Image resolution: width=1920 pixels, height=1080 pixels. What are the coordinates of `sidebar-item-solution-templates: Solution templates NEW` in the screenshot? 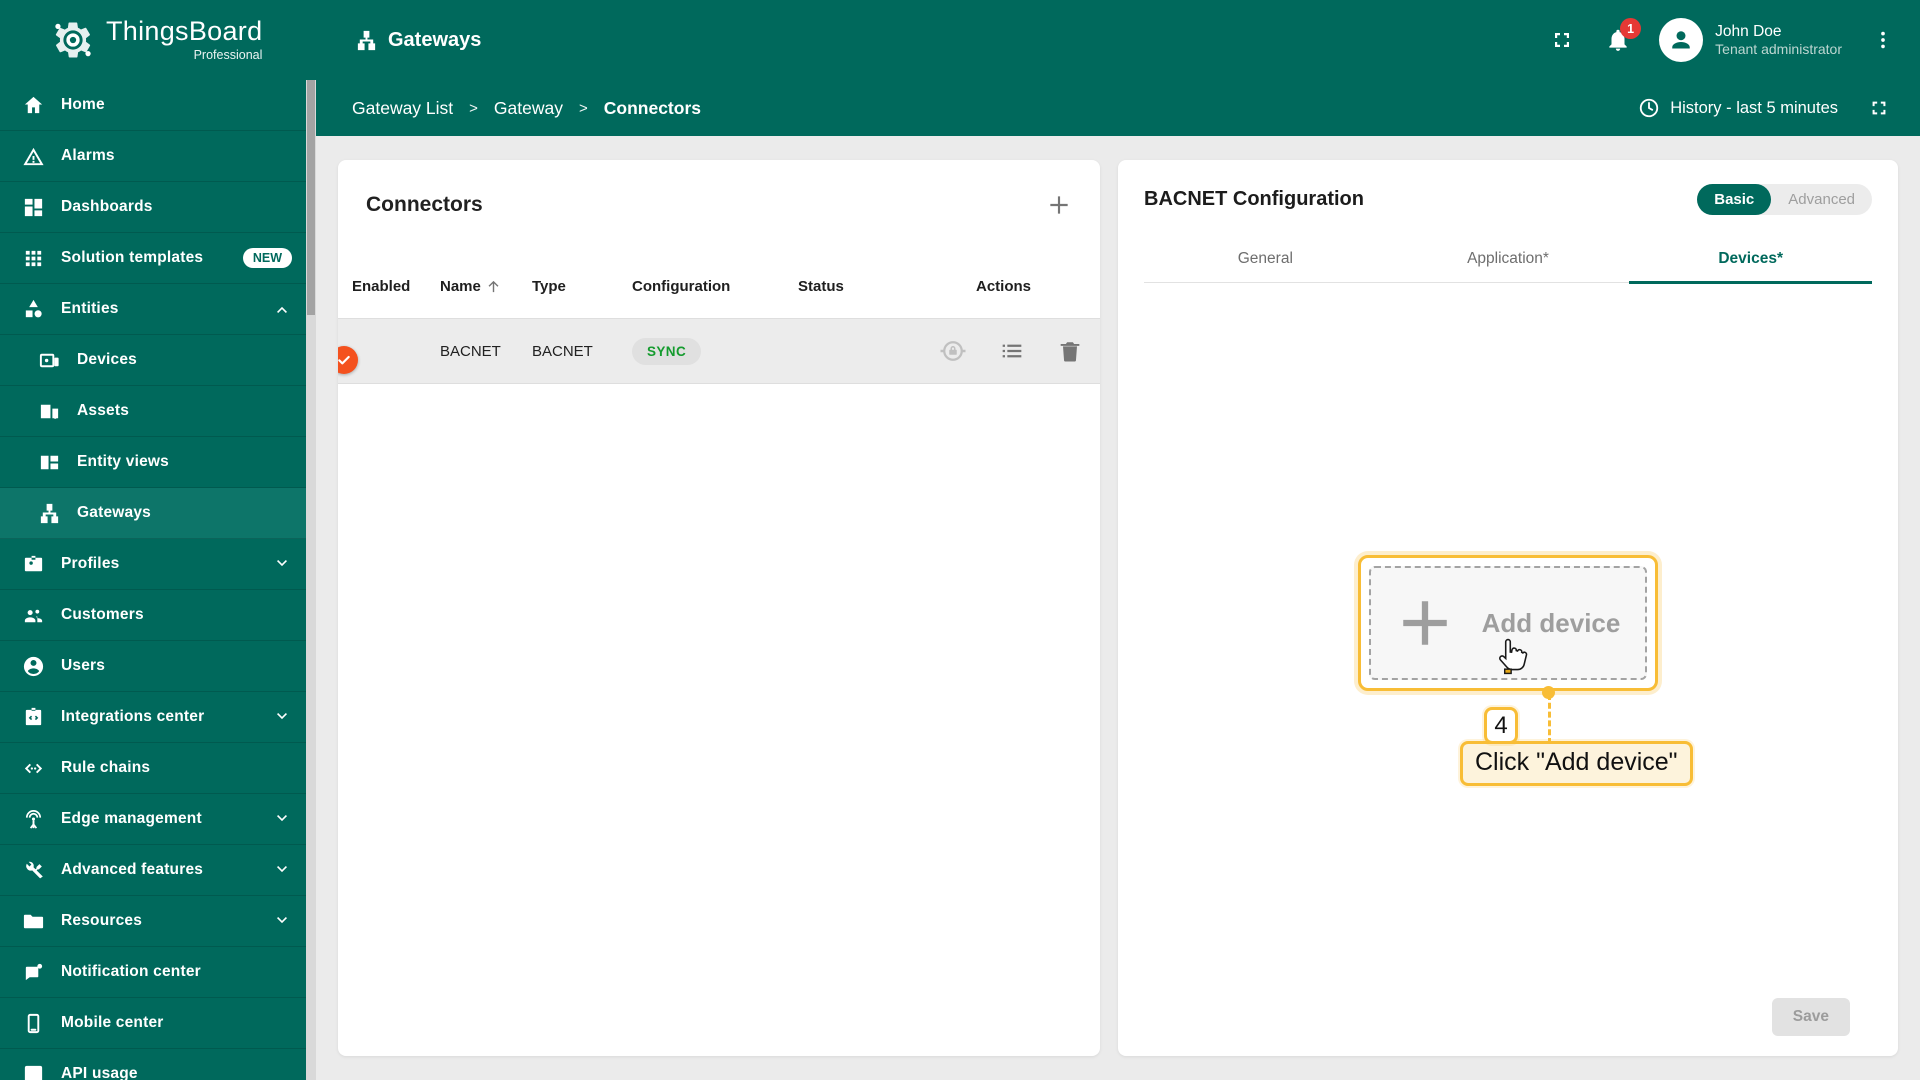 It's located at (153, 258).